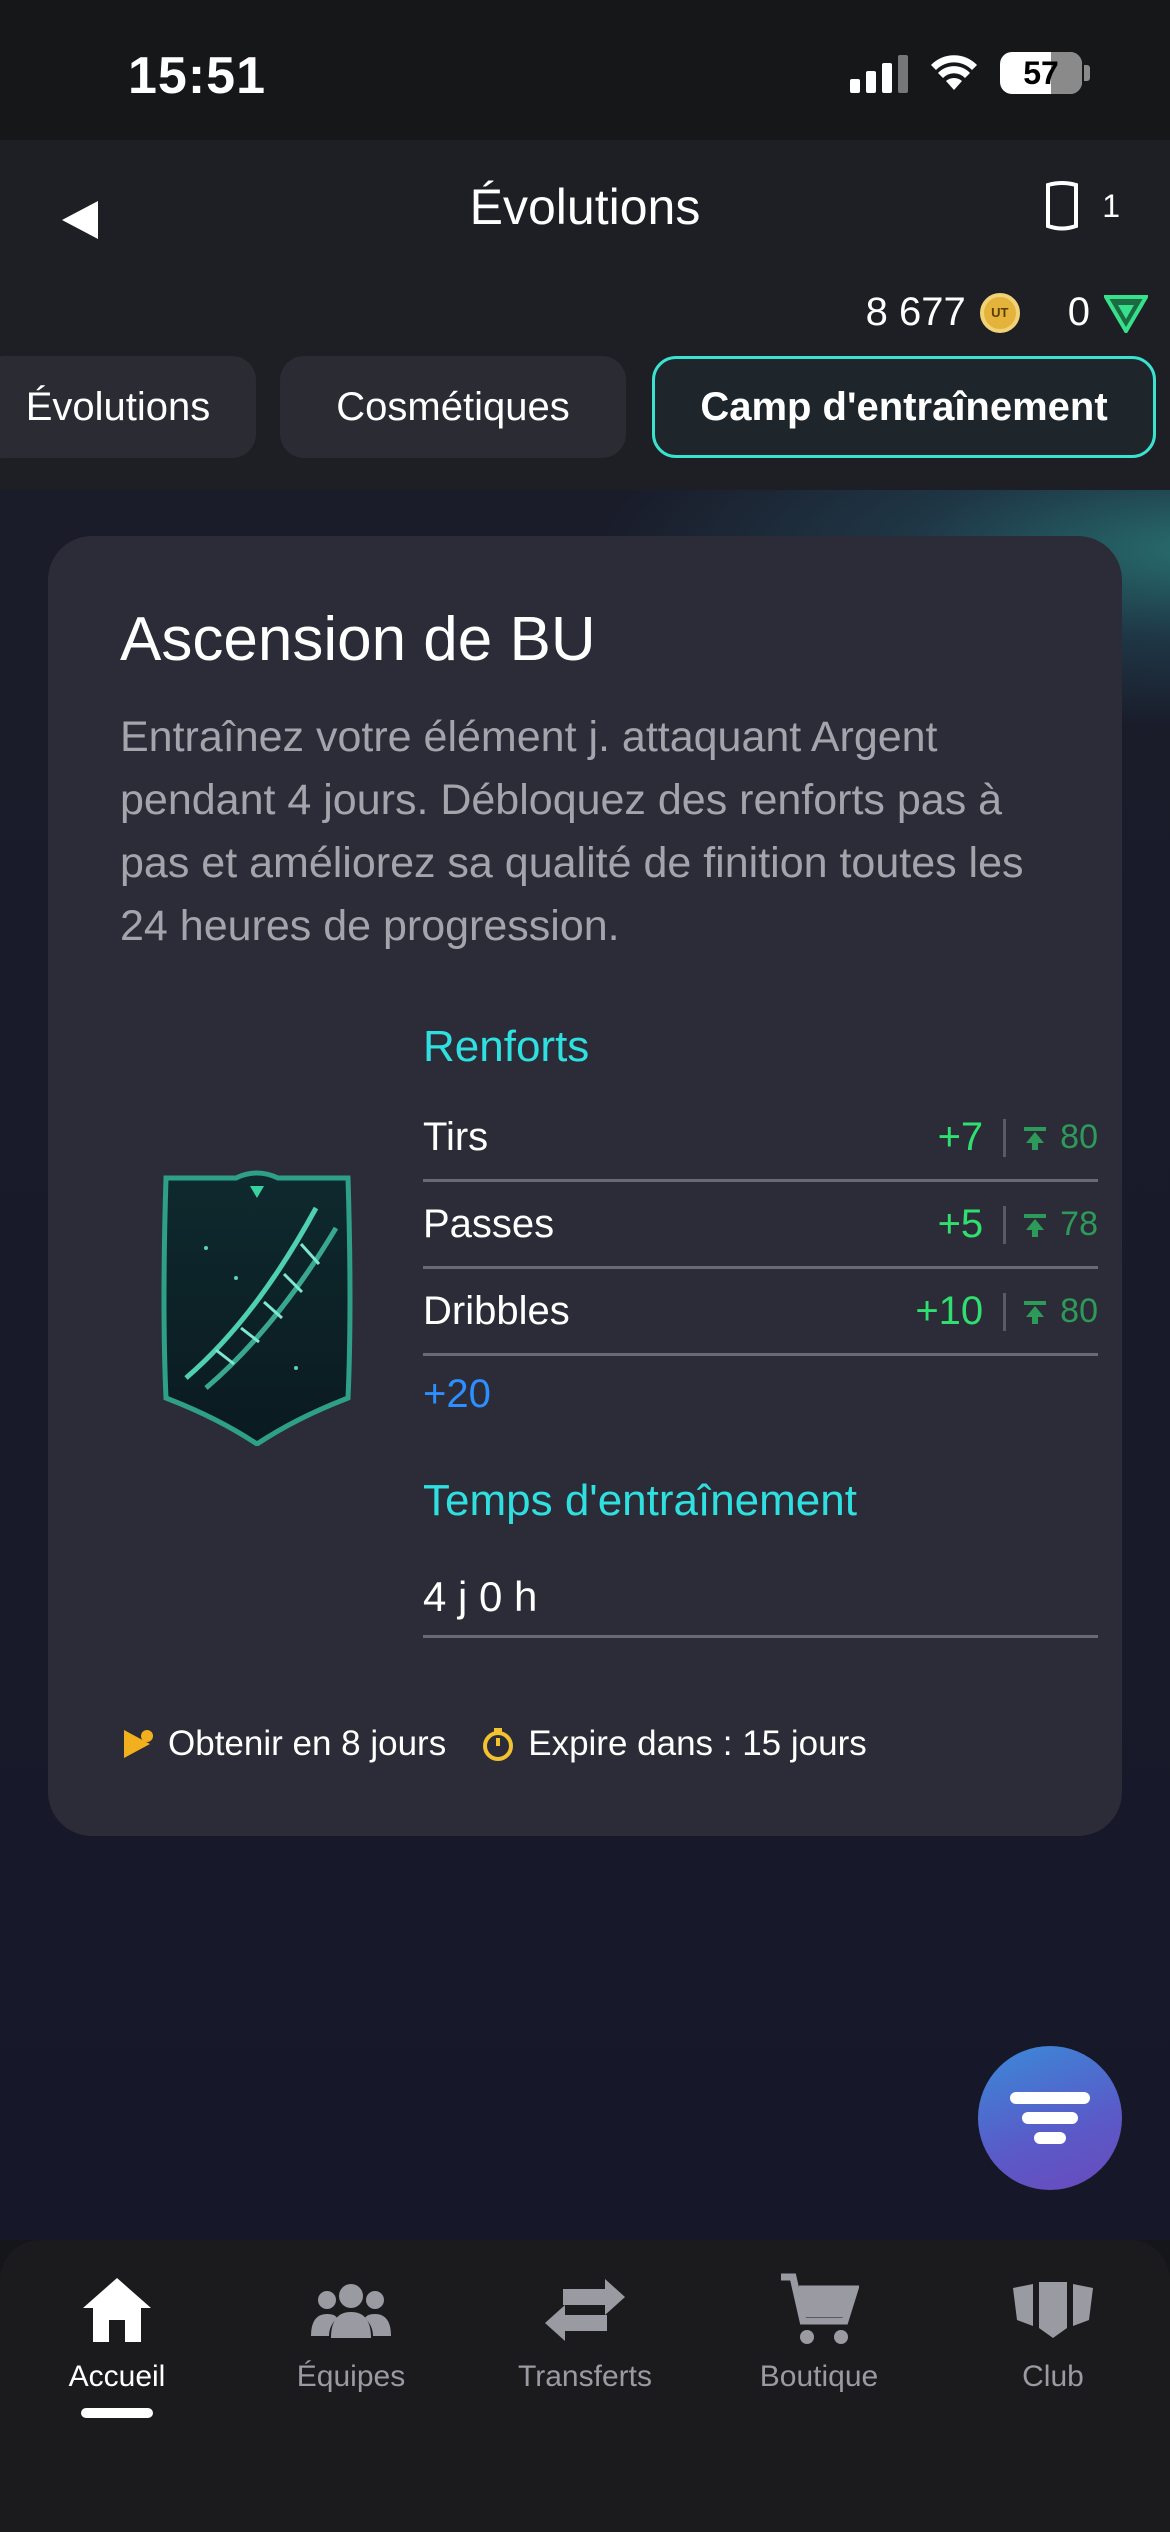 The width and height of the screenshot is (1170, 2532). What do you see at coordinates (117, 2310) in the screenshot?
I see `home-icon` at bounding box center [117, 2310].